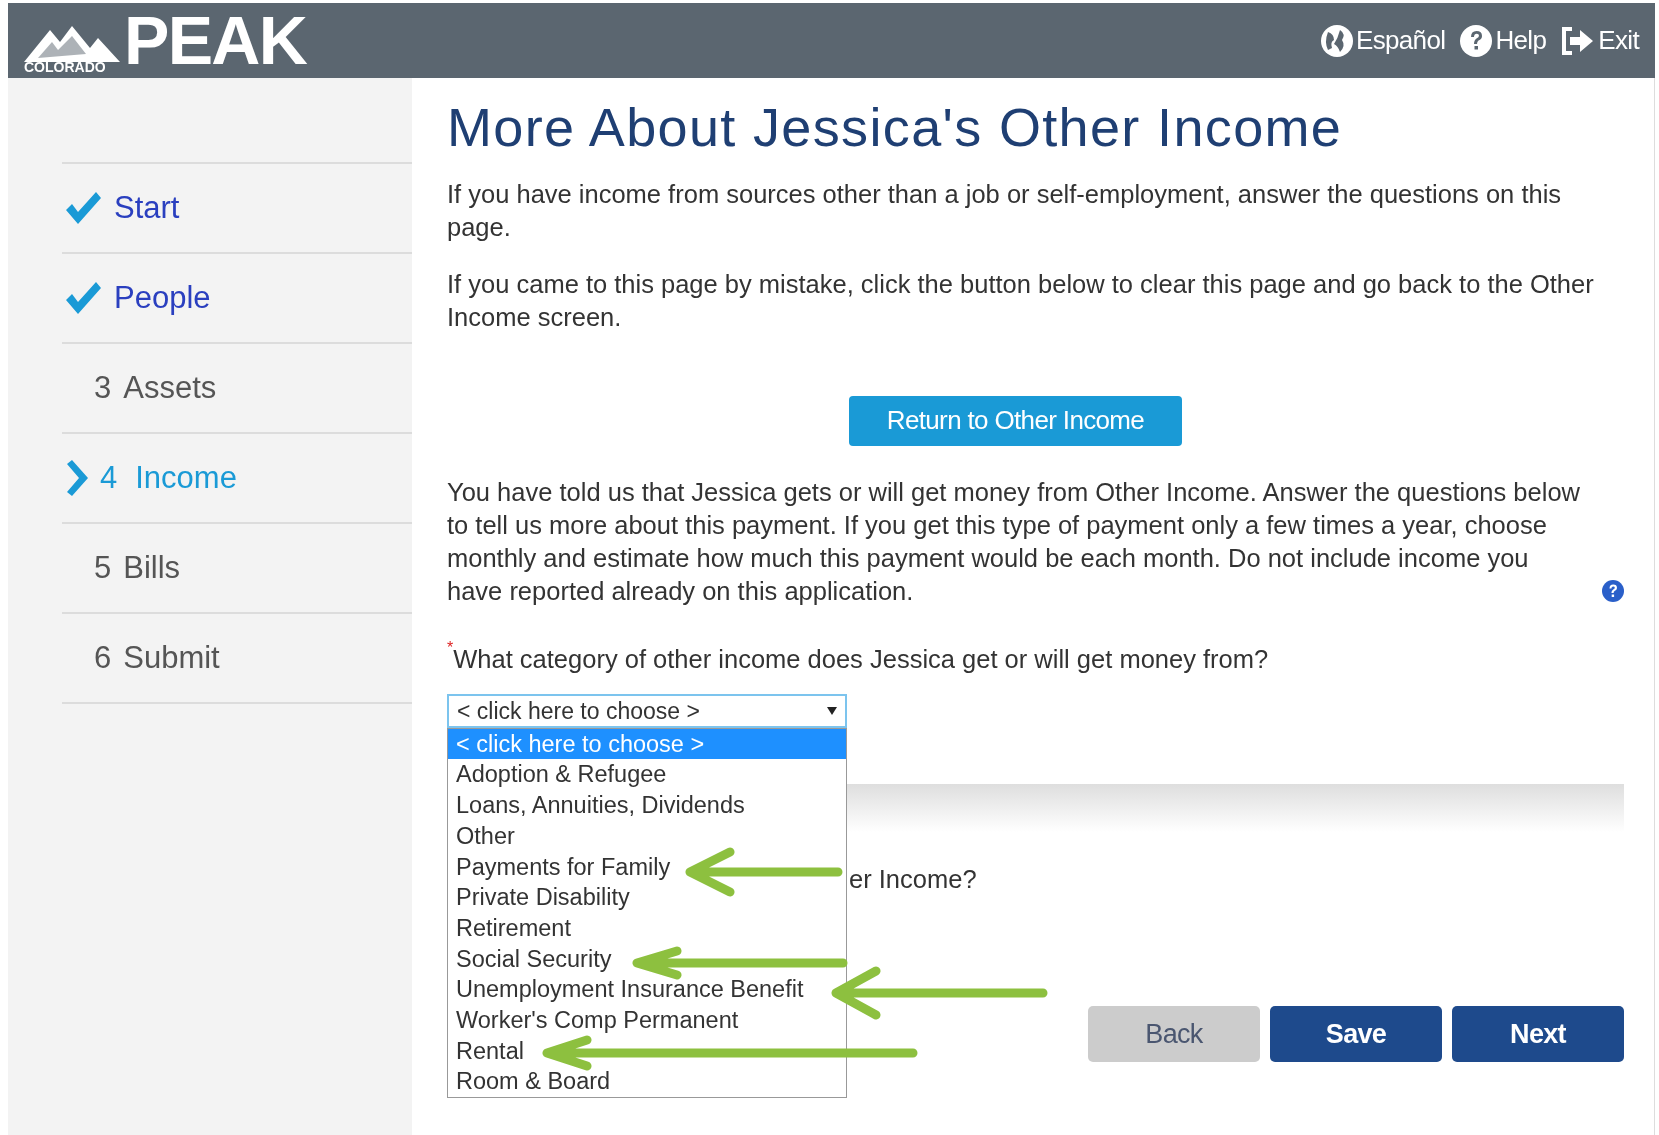 This screenshot has width=1659, height=1135. What do you see at coordinates (647, 710) in the screenshot?
I see `category-select: < click here to choose >` at bounding box center [647, 710].